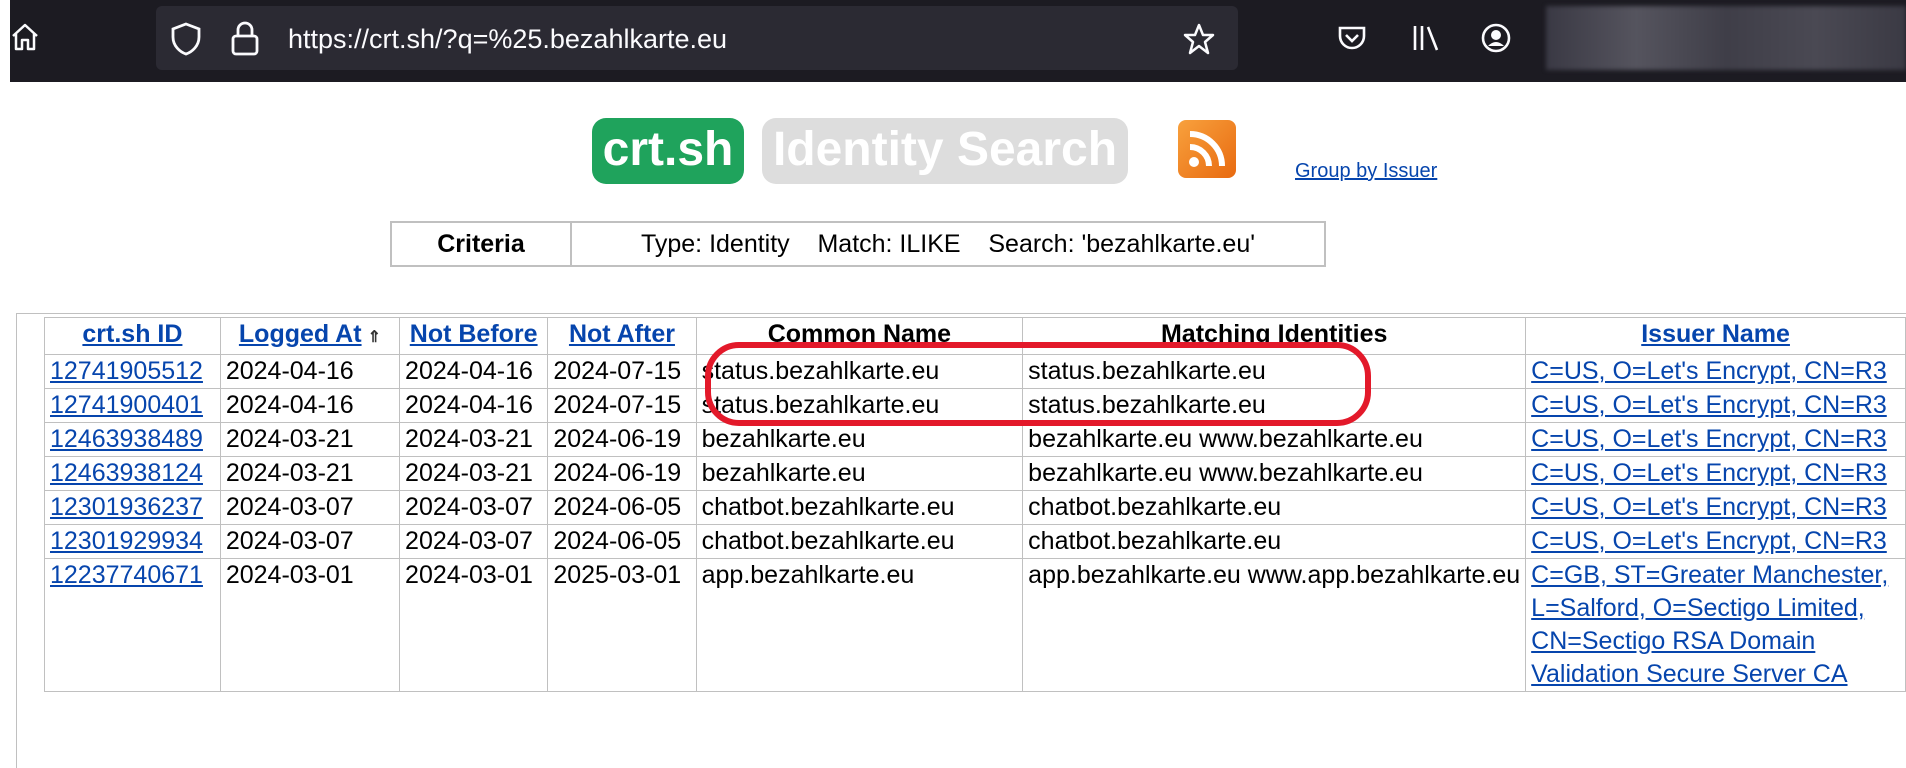 The width and height of the screenshot is (1906, 768). Describe the element at coordinates (1366, 171) in the screenshot. I see `group-by-issuer-link: Group by Issuer` at that location.